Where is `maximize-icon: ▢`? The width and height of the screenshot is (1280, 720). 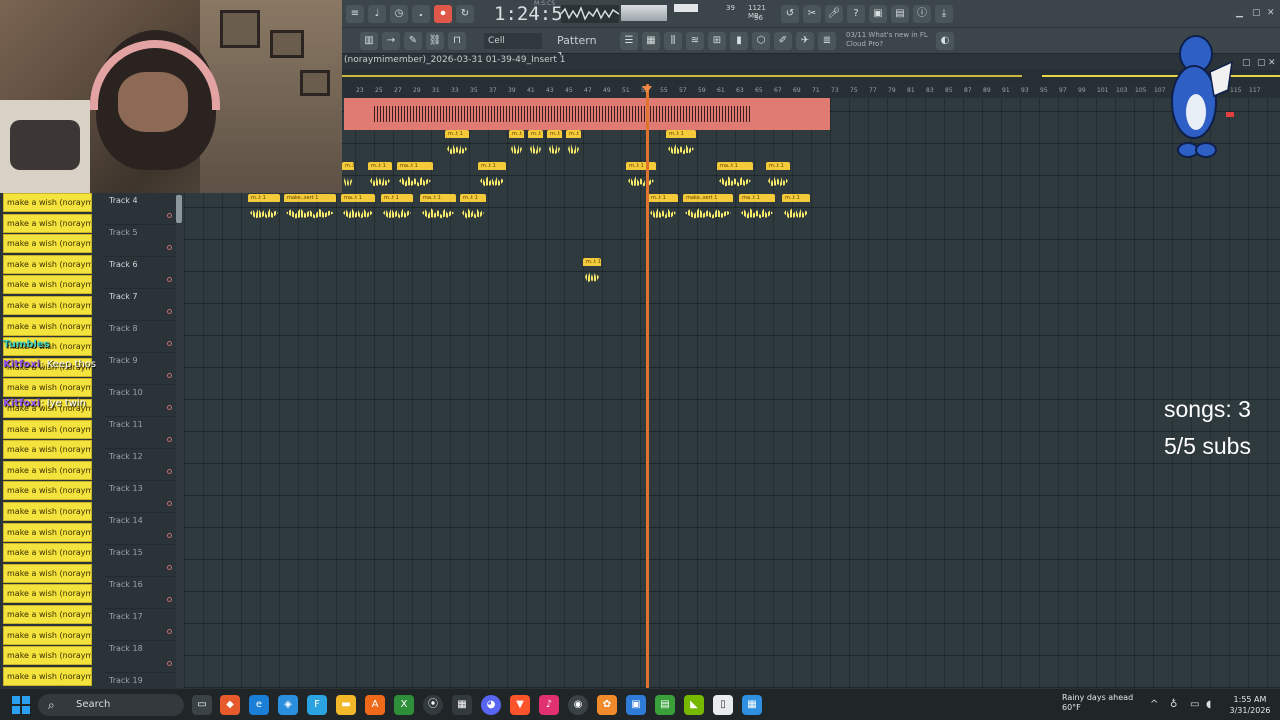
maximize-icon: ▢ is located at coordinates (1256, 13).